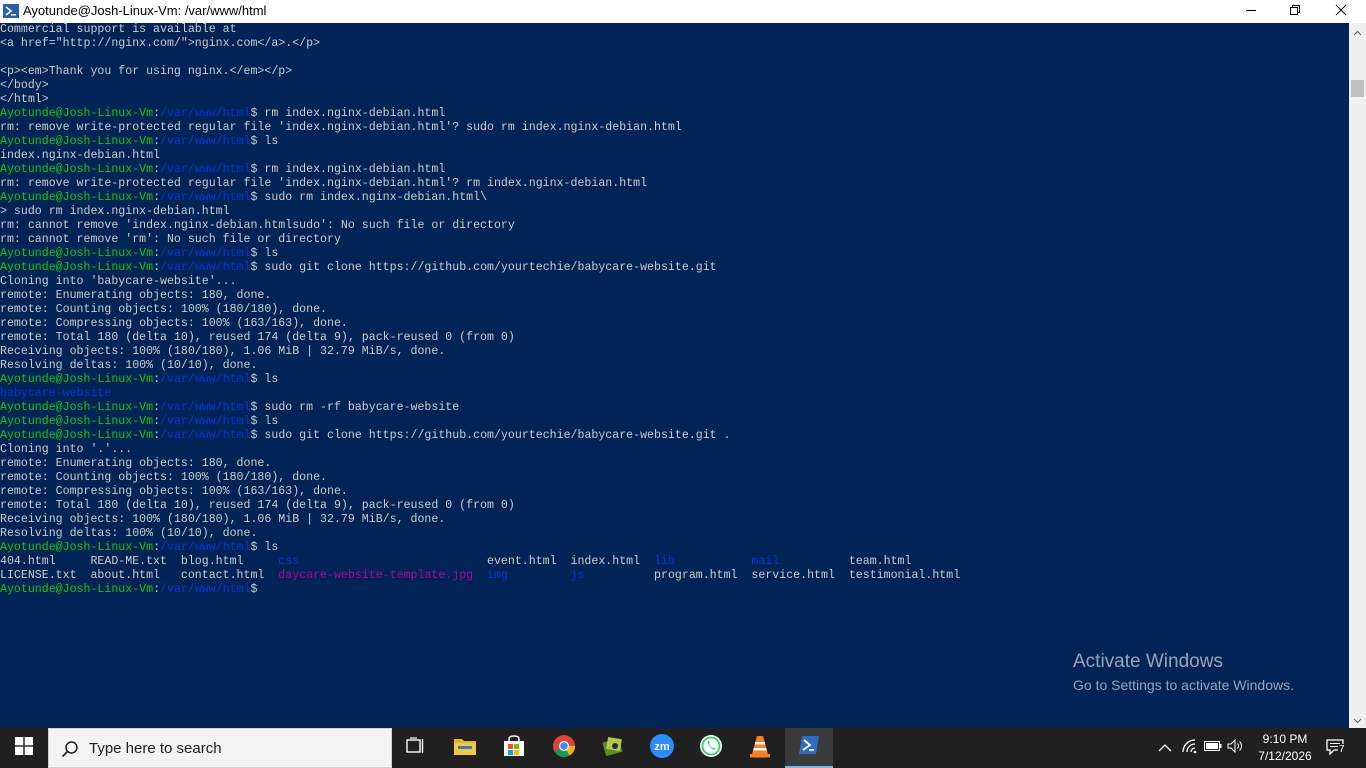 This screenshot has width=1366, height=768. Describe the element at coordinates (24, 99) in the screenshot. I see `terminal-text: </html>` at that location.